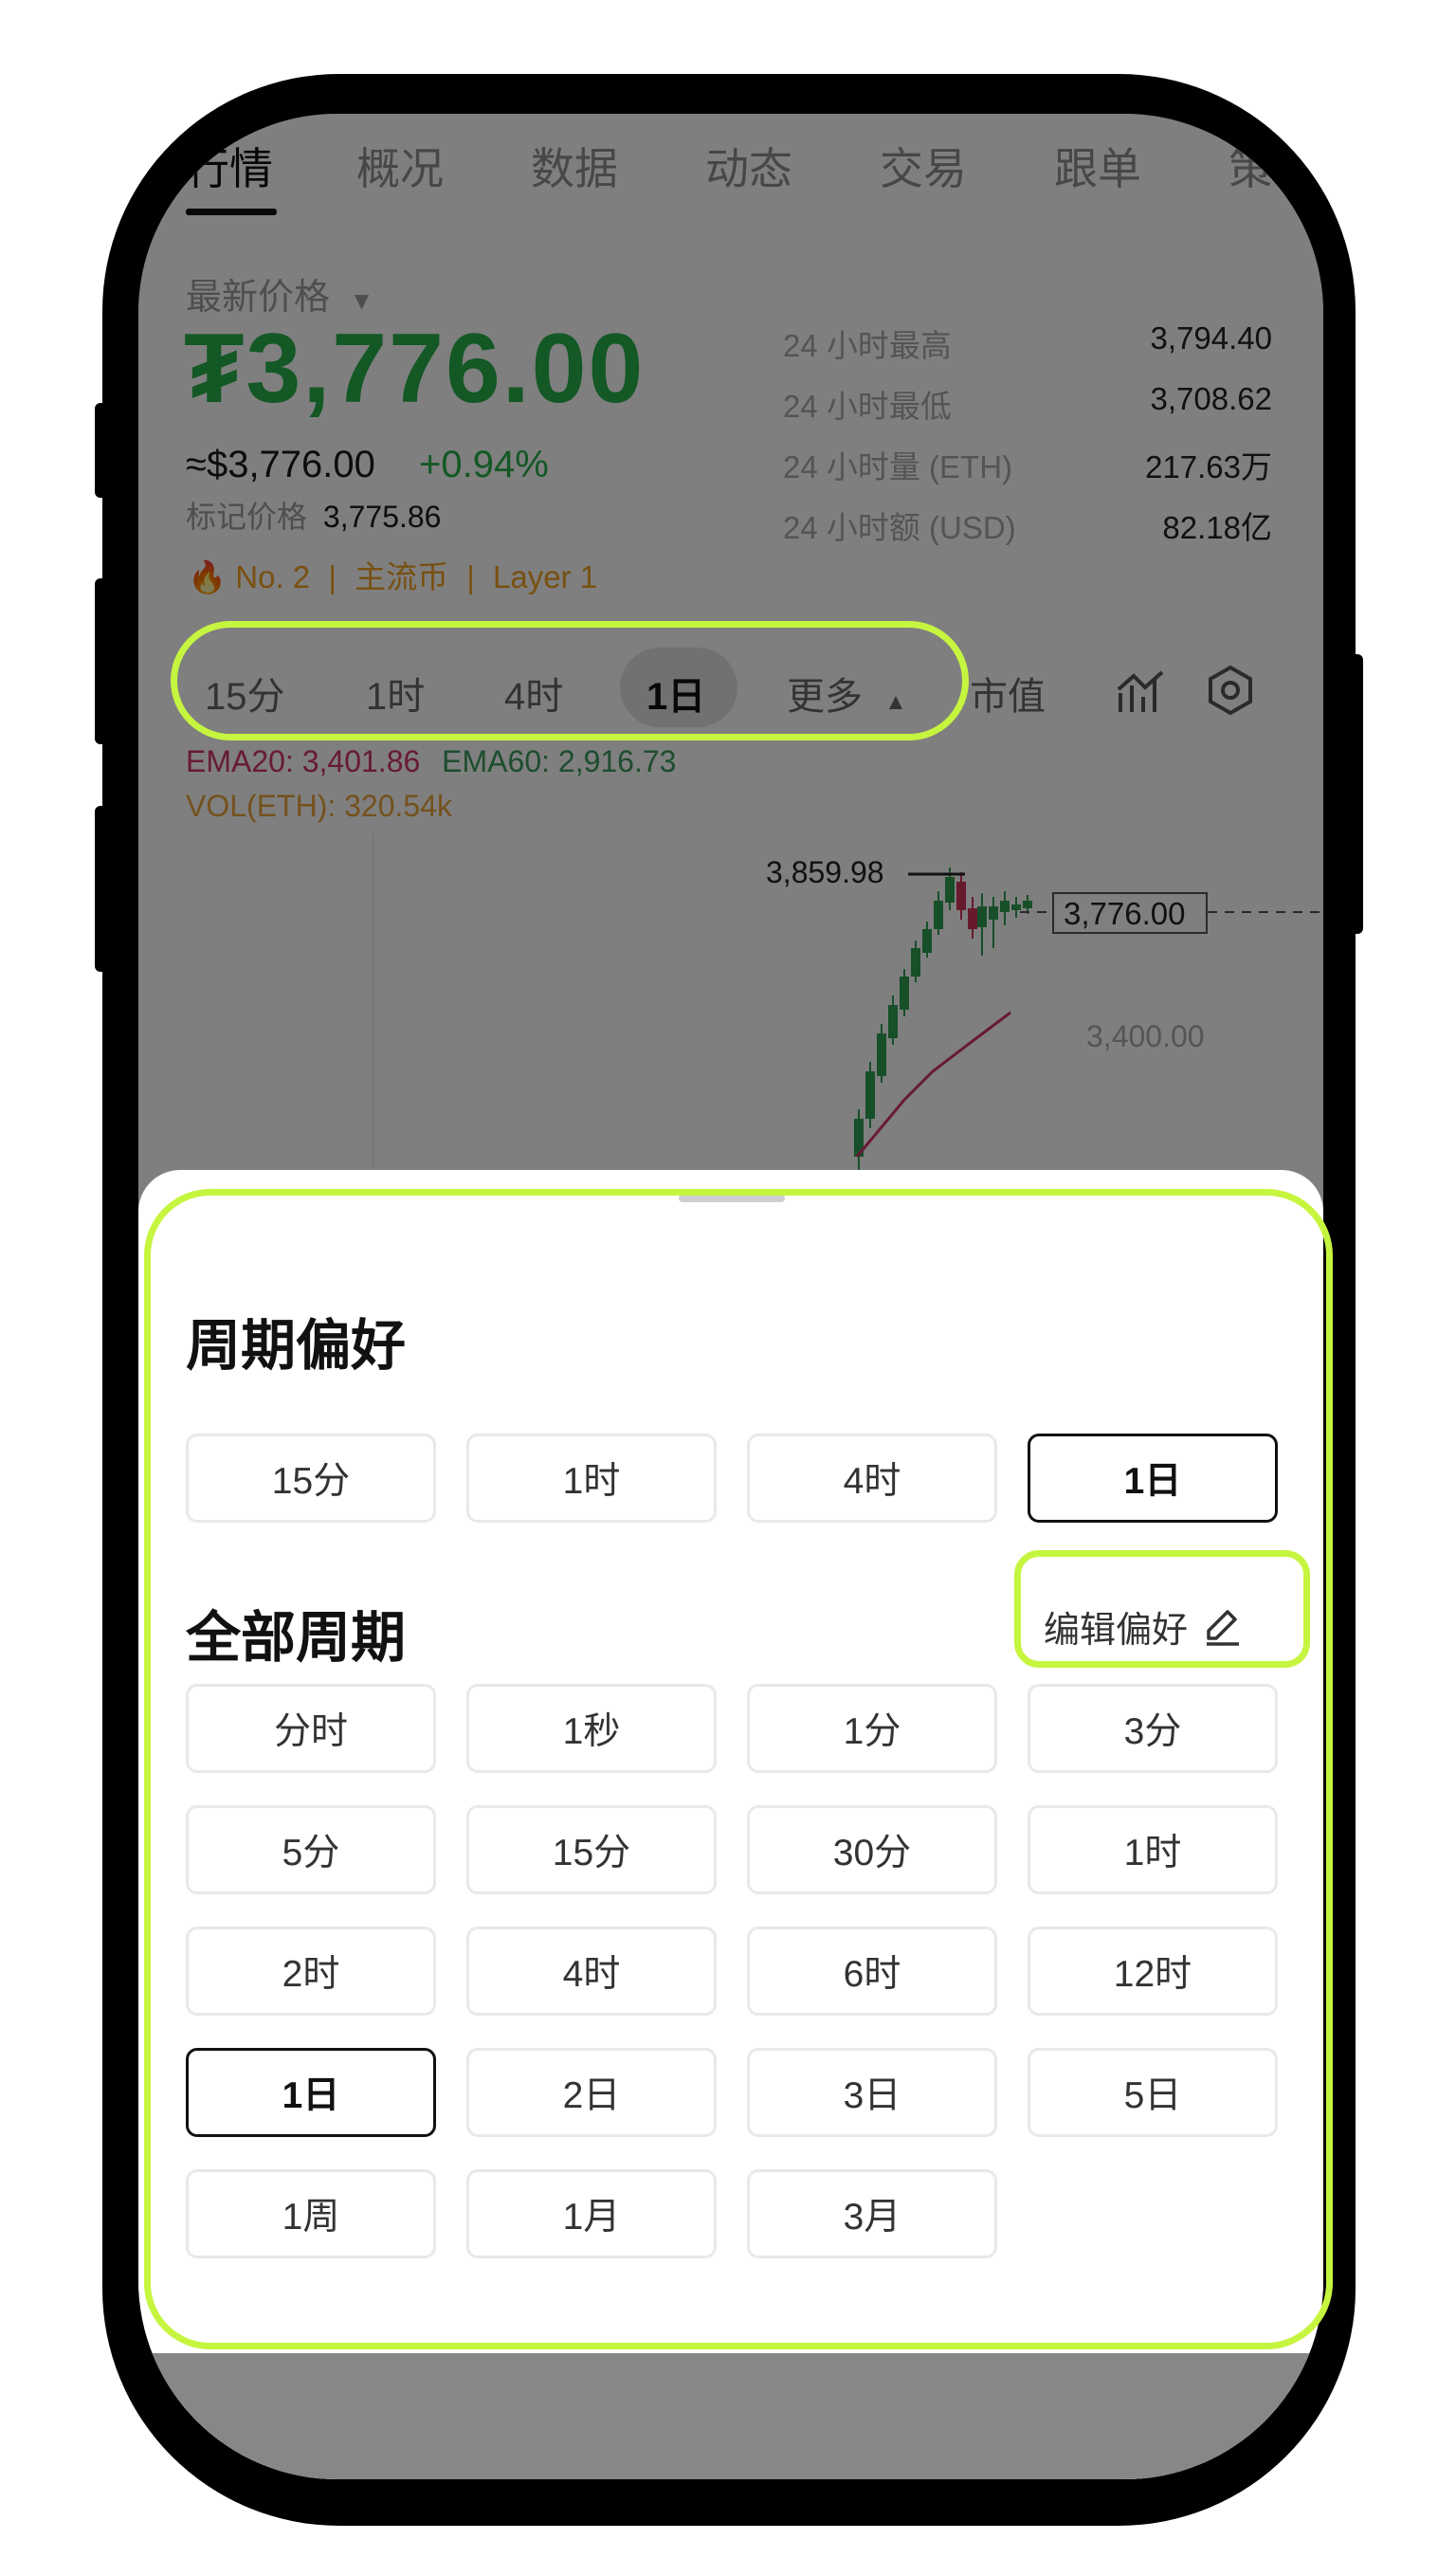 The height and width of the screenshot is (2576, 1456). What do you see at coordinates (101, 661) in the screenshot?
I see `volume-up-button` at bounding box center [101, 661].